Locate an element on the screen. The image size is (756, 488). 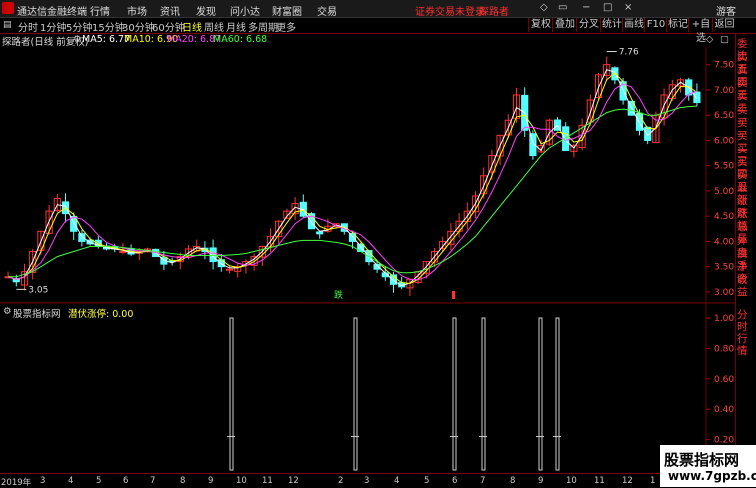
date-tick-10: 12 is located at coordinates (293, 481).